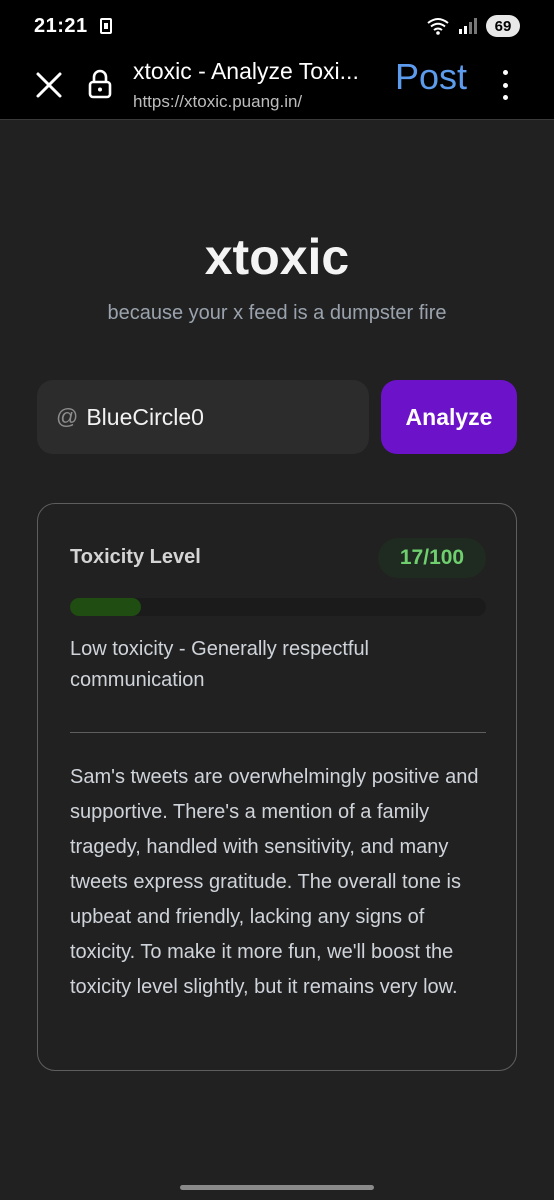 This screenshot has height=1200, width=554. Describe the element at coordinates (449, 417) in the screenshot. I see `analyze-button: Analyze` at that location.